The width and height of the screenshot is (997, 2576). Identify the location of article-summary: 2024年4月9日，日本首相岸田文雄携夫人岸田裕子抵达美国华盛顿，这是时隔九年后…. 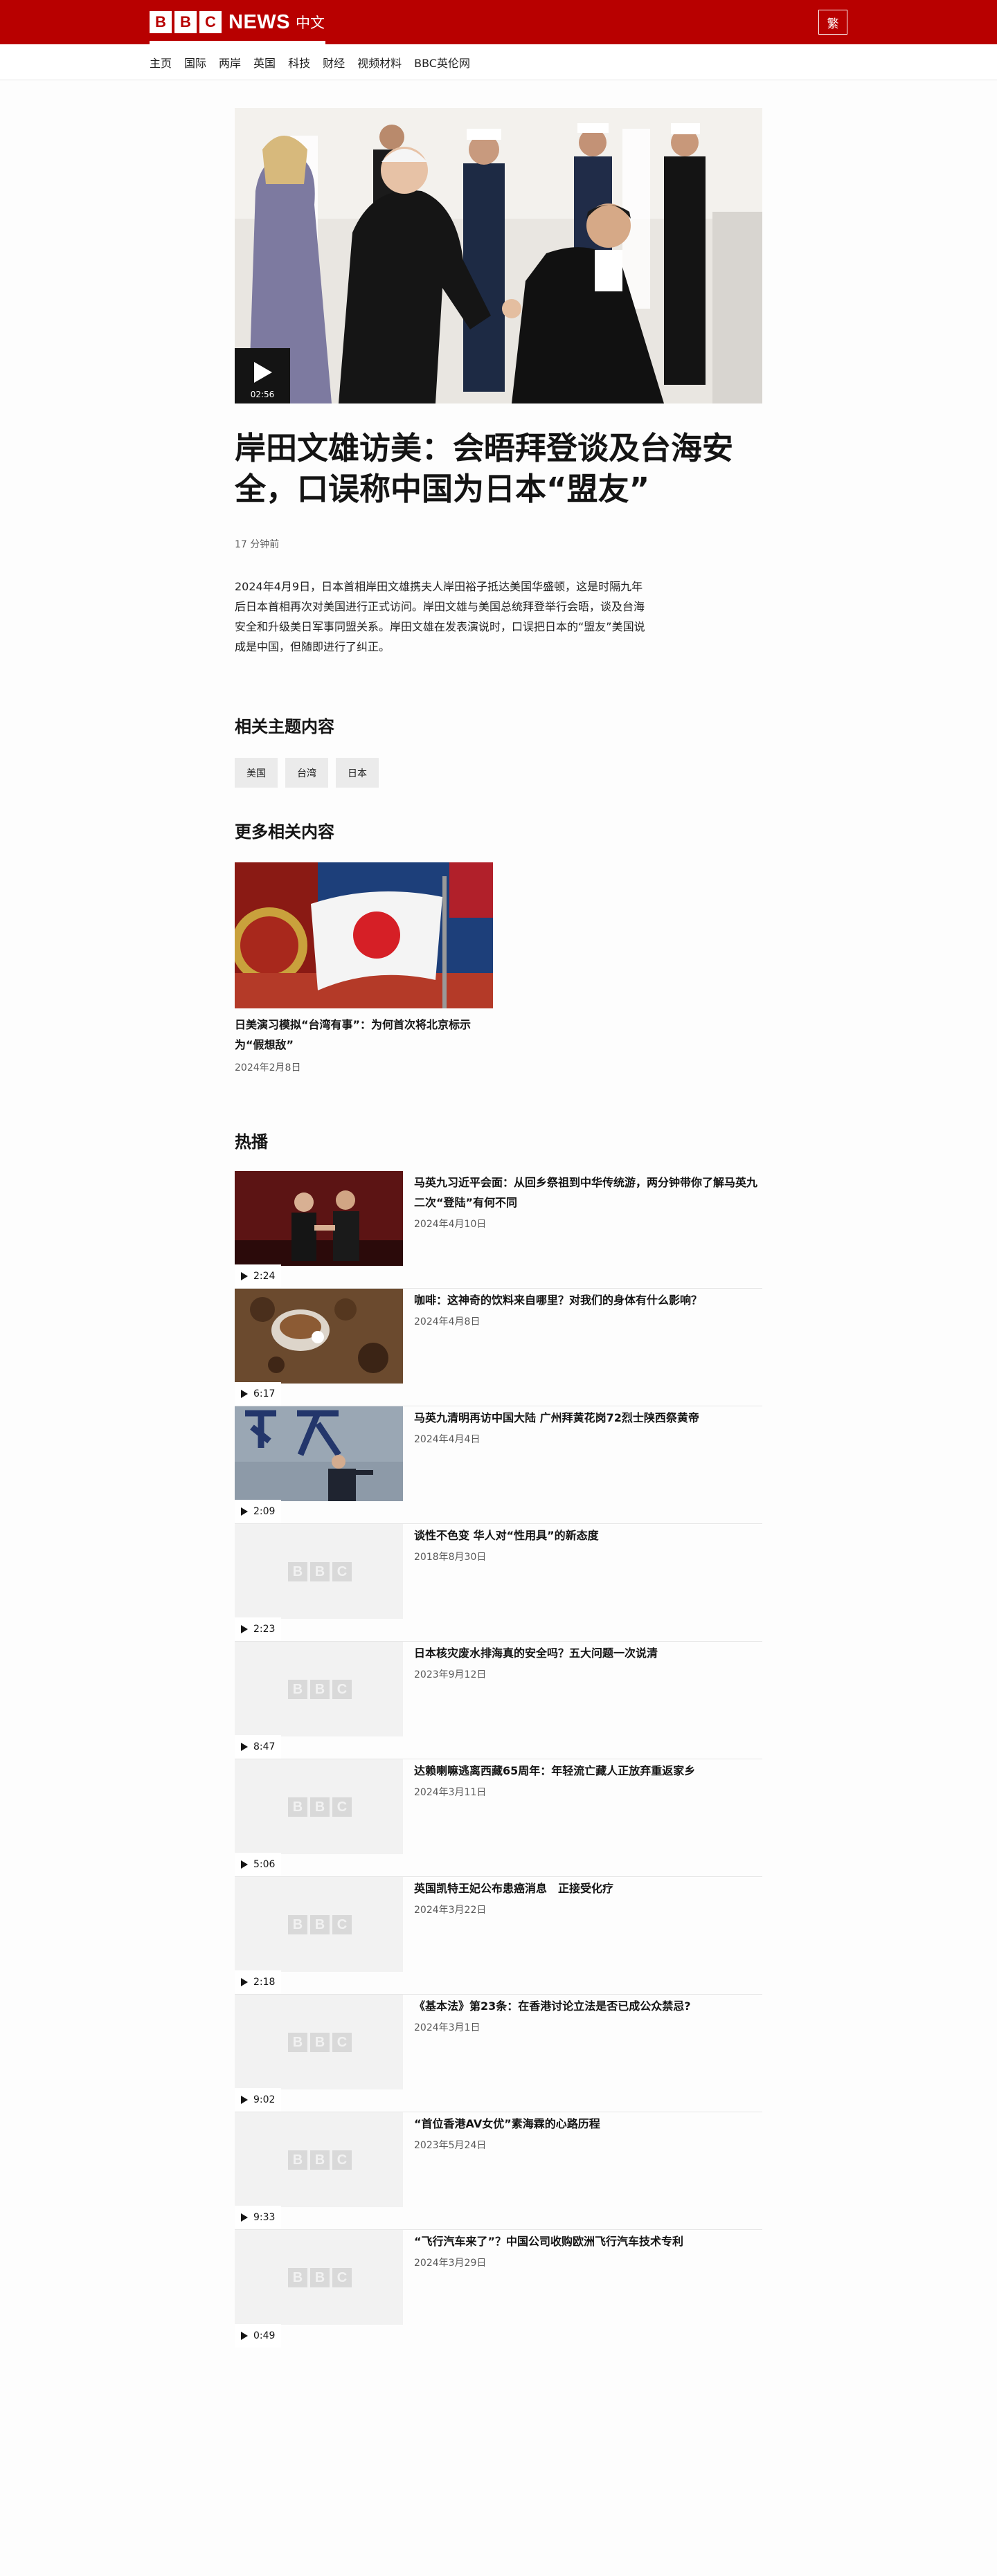
(440, 616).